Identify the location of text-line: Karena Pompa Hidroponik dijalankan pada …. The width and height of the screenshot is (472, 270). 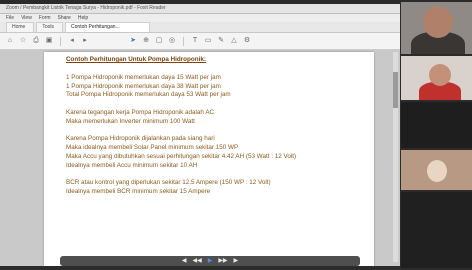
(140, 139).